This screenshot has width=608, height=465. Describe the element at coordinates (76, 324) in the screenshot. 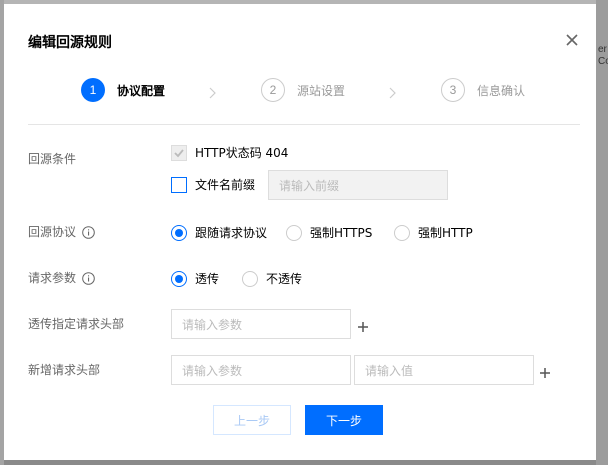

I see `passthrough-headers-label: 透传指定请求头部` at that location.